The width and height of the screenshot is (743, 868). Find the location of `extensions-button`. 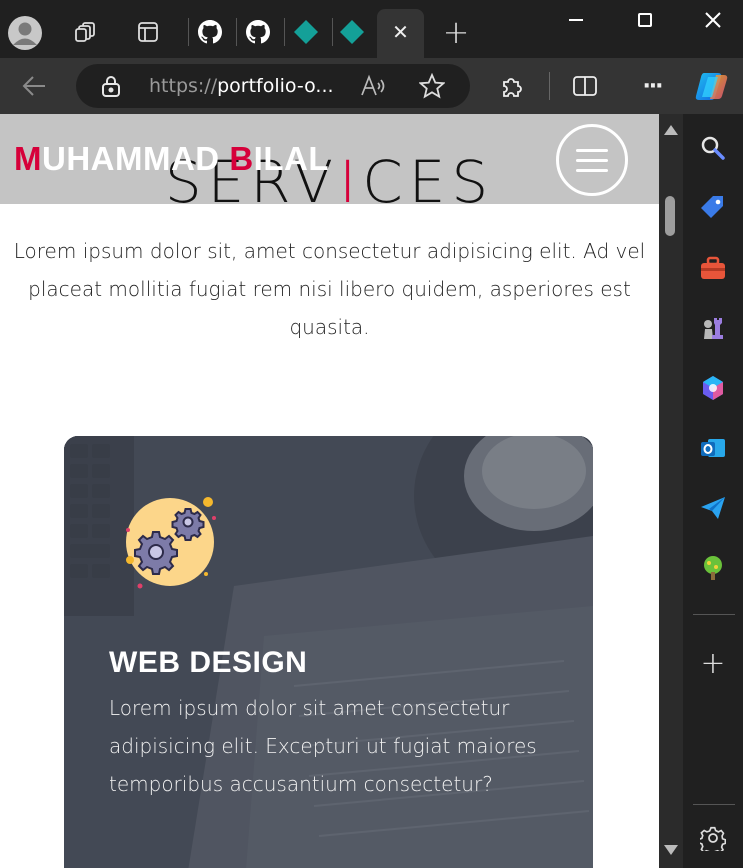

extensions-button is located at coordinates (513, 86).